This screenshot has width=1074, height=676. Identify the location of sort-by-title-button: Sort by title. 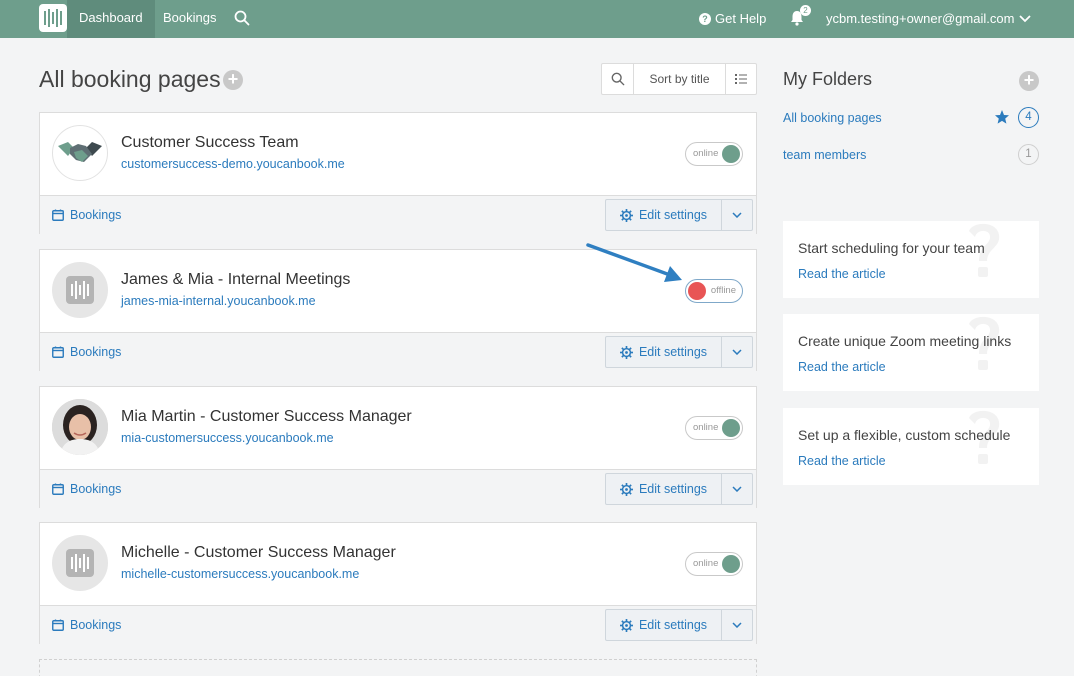
(680, 79).